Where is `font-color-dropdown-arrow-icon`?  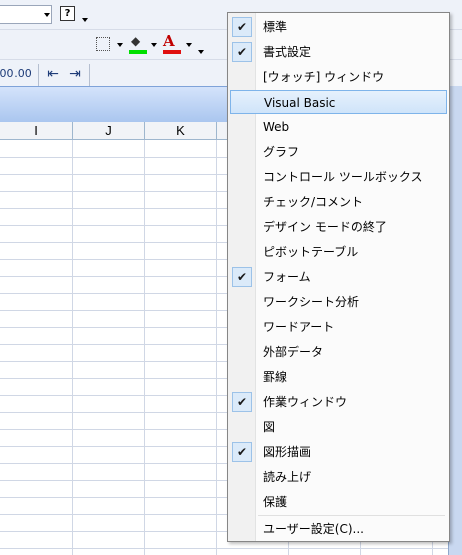
font-color-dropdown-arrow-icon is located at coordinates (189, 45).